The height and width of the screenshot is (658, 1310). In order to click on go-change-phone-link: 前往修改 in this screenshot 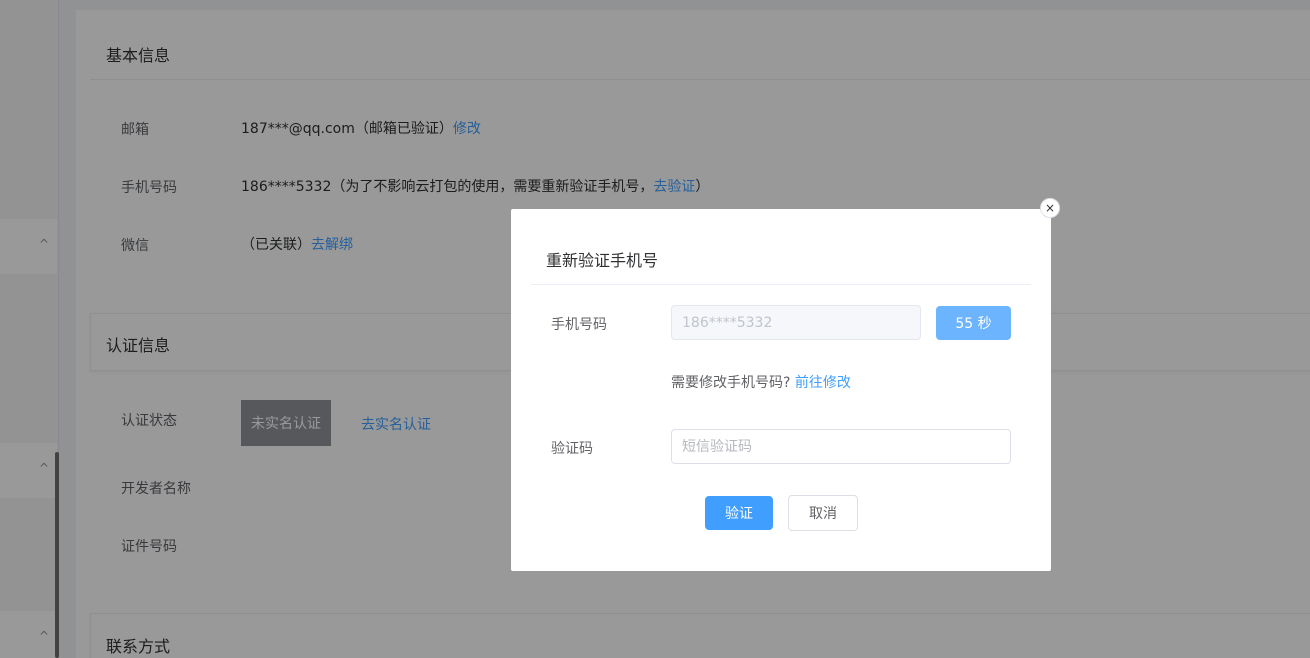, I will do `click(823, 383)`.